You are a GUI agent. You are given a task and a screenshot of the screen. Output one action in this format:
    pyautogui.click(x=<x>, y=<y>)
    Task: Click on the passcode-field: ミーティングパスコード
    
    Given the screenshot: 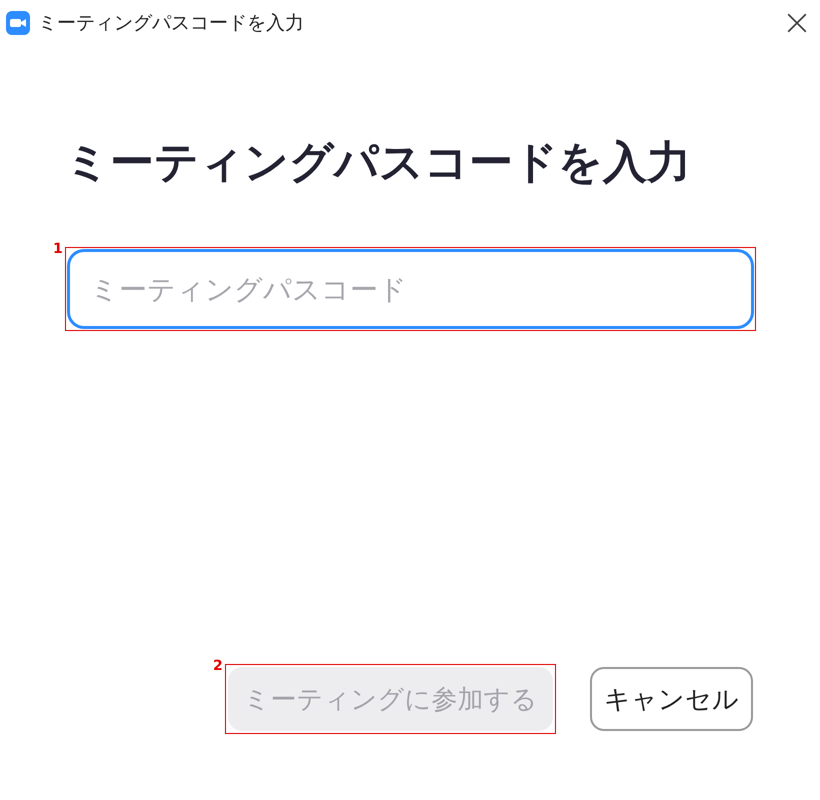 What is the action you would take?
    pyautogui.click(x=410, y=289)
    